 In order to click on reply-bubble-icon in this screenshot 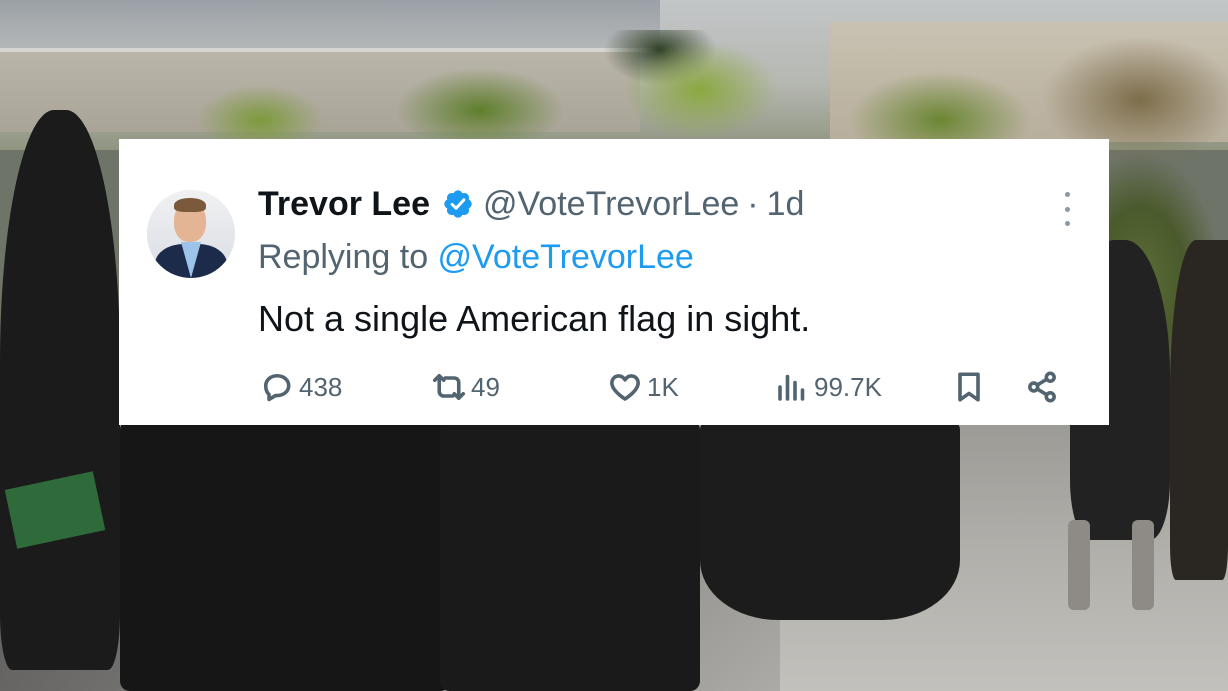, I will do `click(277, 387)`.